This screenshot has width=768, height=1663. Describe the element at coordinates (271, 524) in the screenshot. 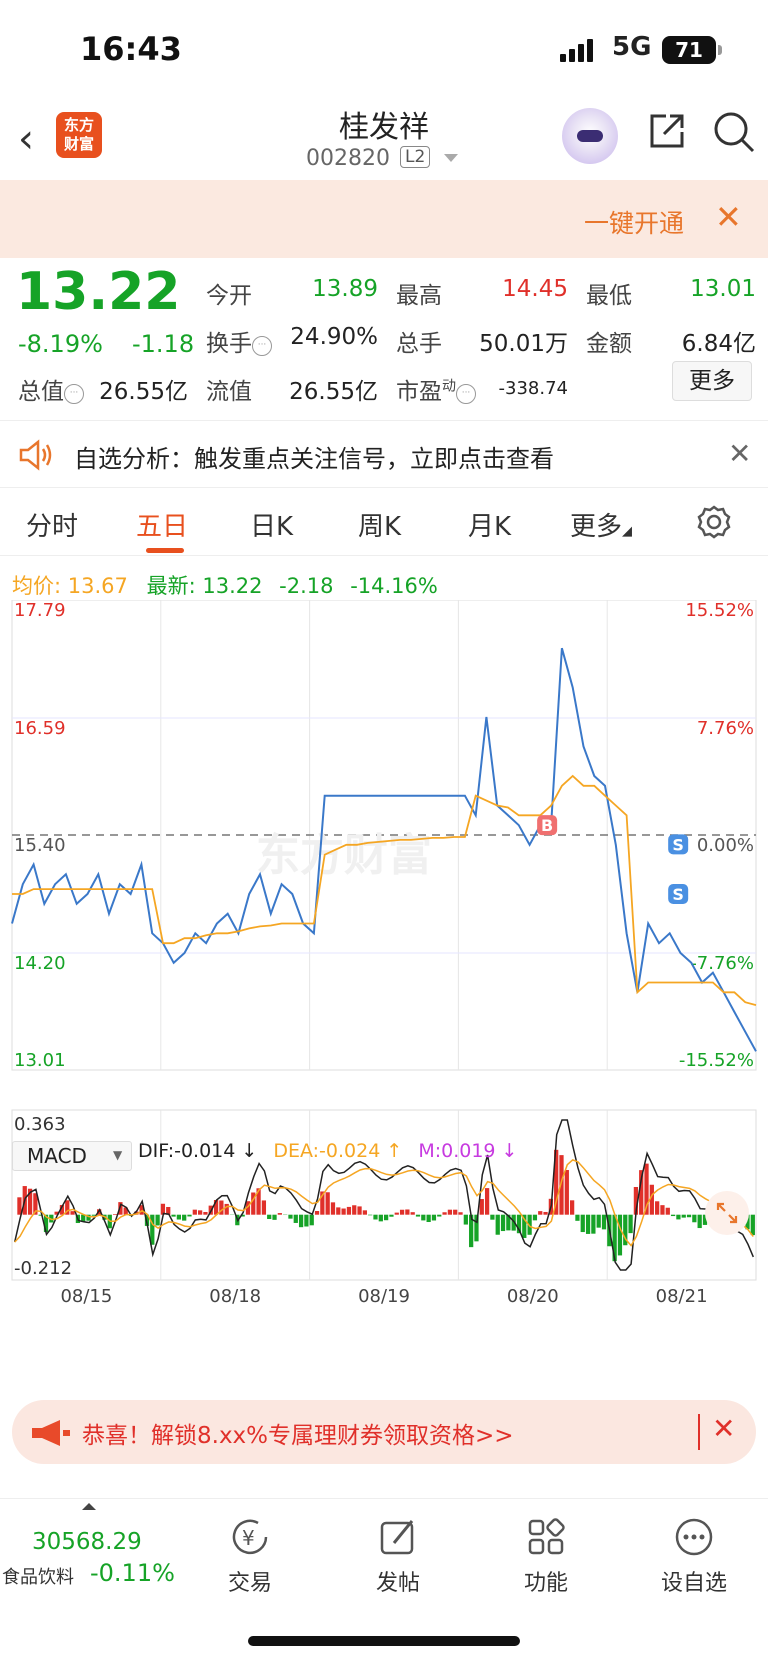

I see `tab-daily-k: 日K` at that location.